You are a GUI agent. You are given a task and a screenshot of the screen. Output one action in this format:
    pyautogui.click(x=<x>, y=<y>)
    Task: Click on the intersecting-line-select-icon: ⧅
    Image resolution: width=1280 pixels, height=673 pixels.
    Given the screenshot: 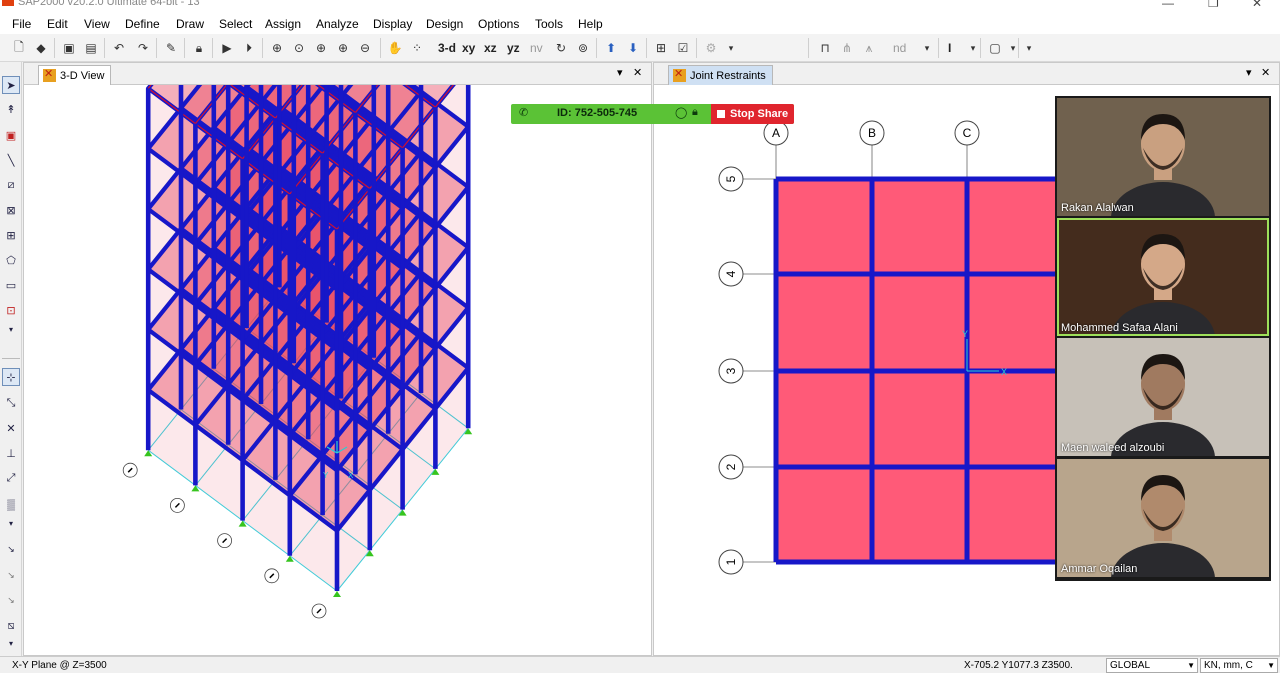 What is the action you would take?
    pyautogui.click(x=11, y=626)
    